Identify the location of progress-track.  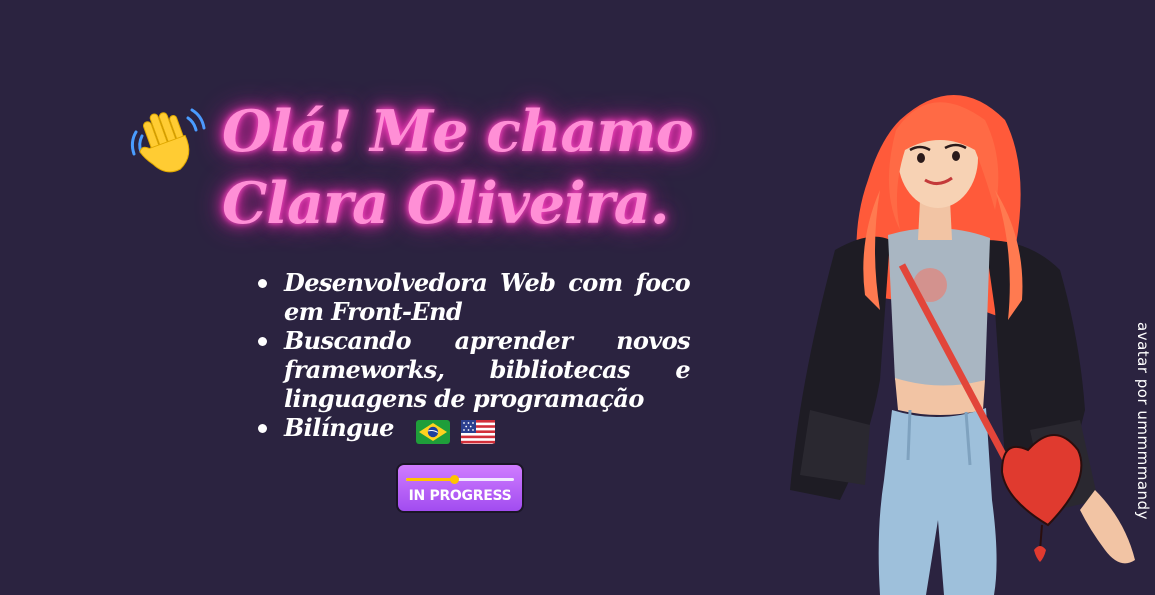
(460, 479).